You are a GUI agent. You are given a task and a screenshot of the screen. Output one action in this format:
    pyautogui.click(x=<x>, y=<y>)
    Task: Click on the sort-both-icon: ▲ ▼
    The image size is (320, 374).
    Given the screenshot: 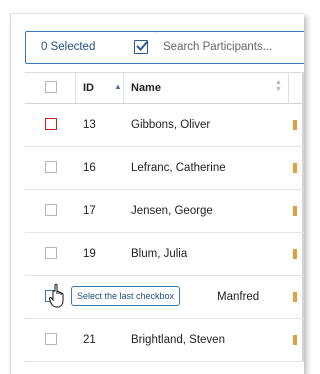 What is the action you would take?
    pyautogui.click(x=278, y=86)
    